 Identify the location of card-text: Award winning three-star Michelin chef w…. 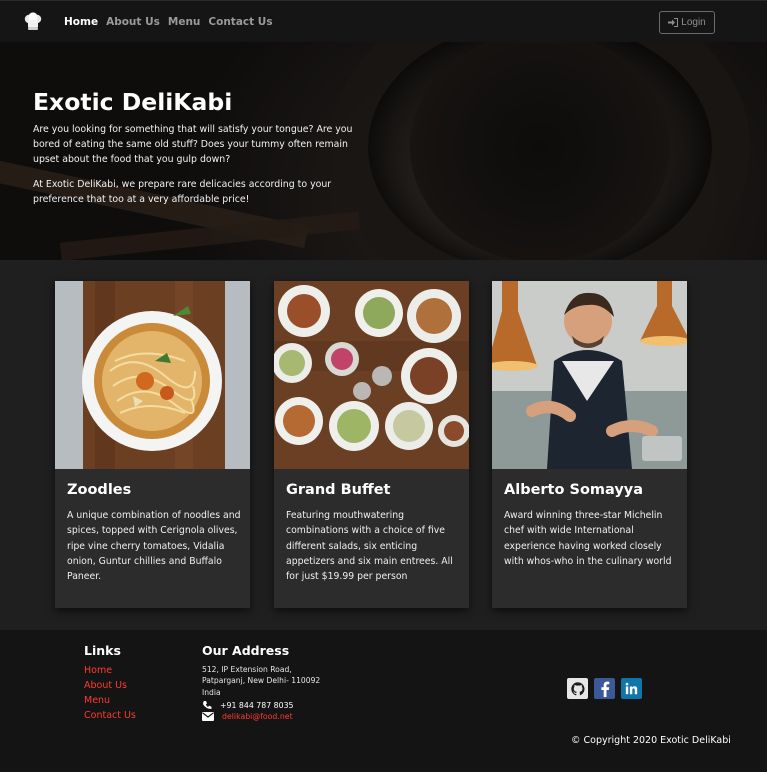
(588, 538).